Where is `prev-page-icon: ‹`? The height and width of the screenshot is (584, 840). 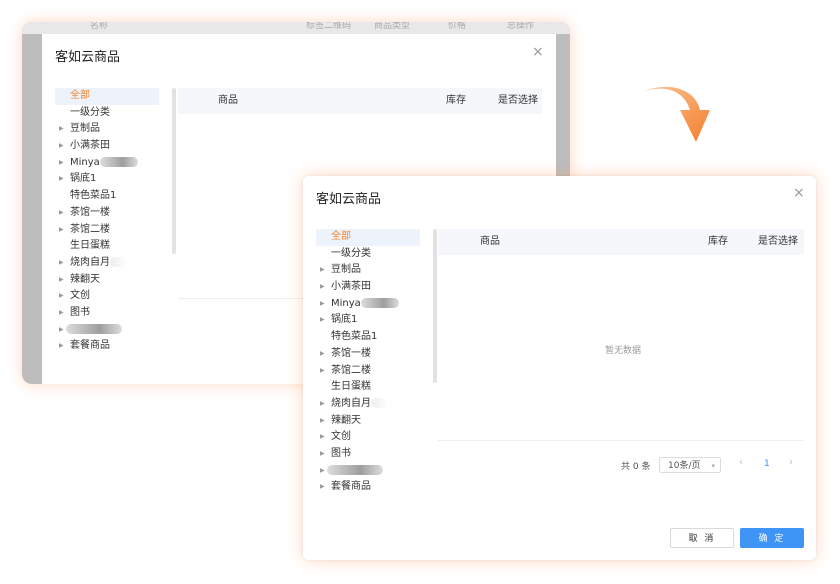
prev-page-icon: ‹ is located at coordinates (741, 462).